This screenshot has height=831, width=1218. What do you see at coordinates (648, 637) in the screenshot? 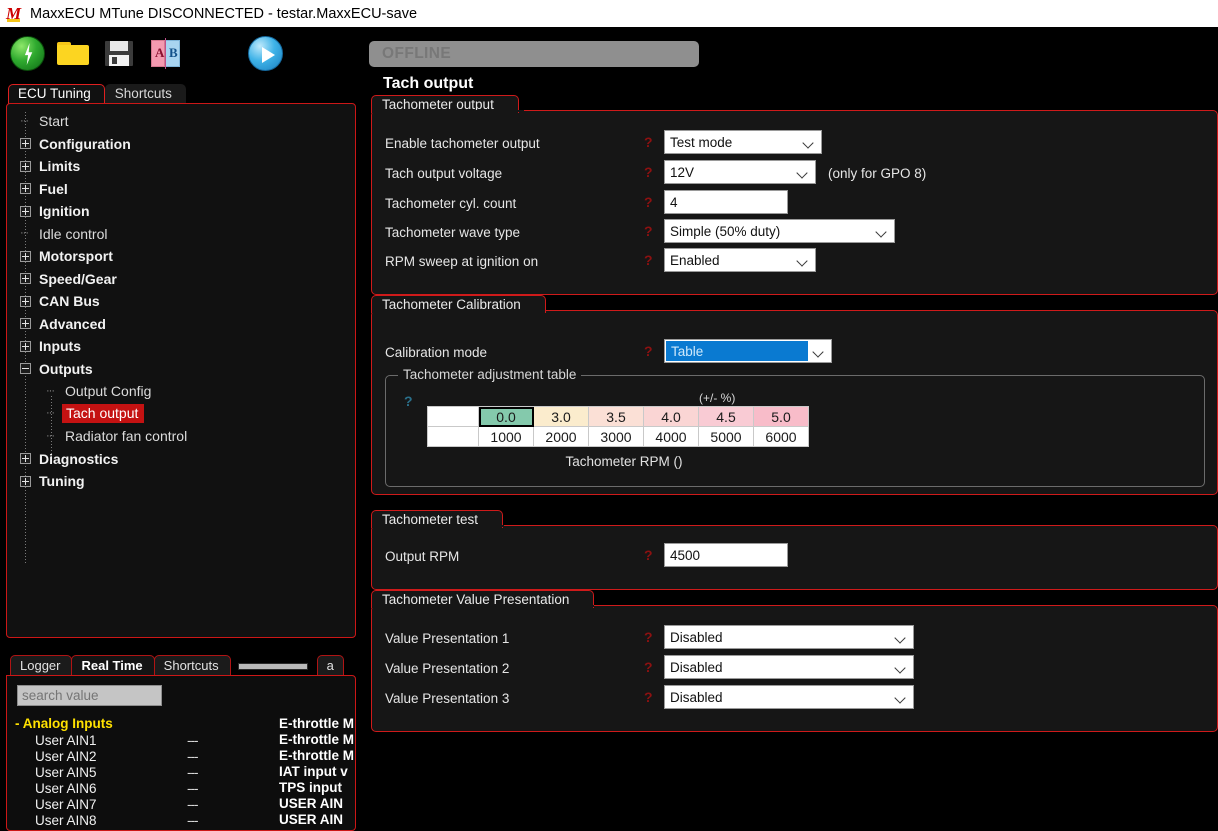
I see `value-presentation-1-help-icon: ?` at bounding box center [648, 637].